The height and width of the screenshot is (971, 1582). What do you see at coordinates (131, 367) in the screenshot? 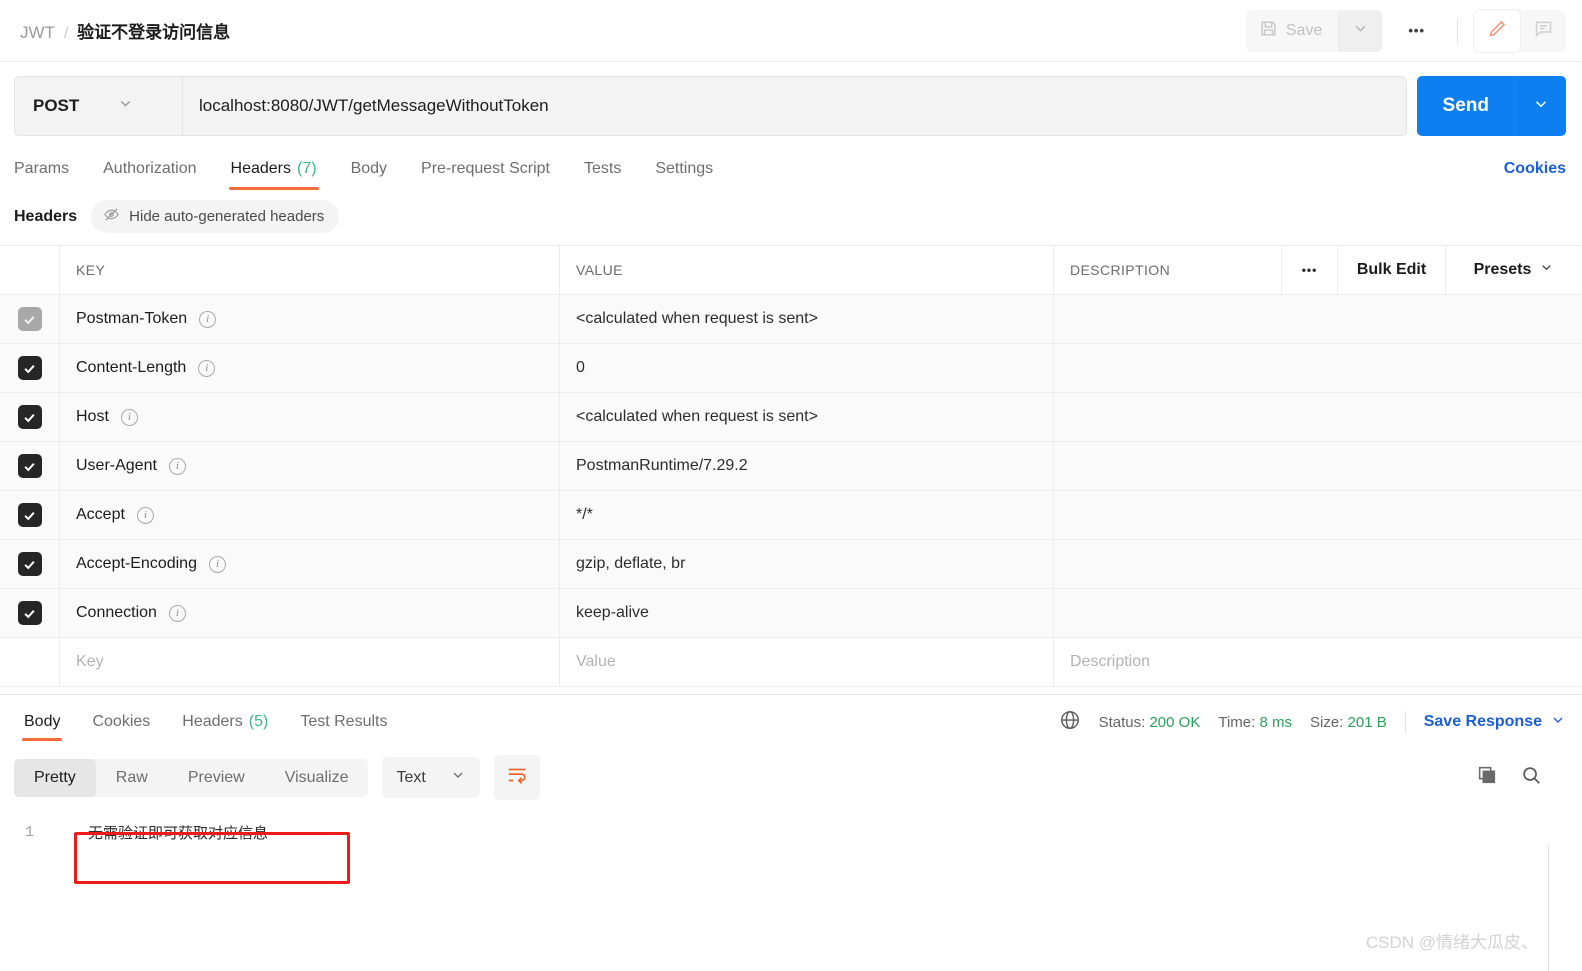
I see `row-key-label: Content-Length` at bounding box center [131, 367].